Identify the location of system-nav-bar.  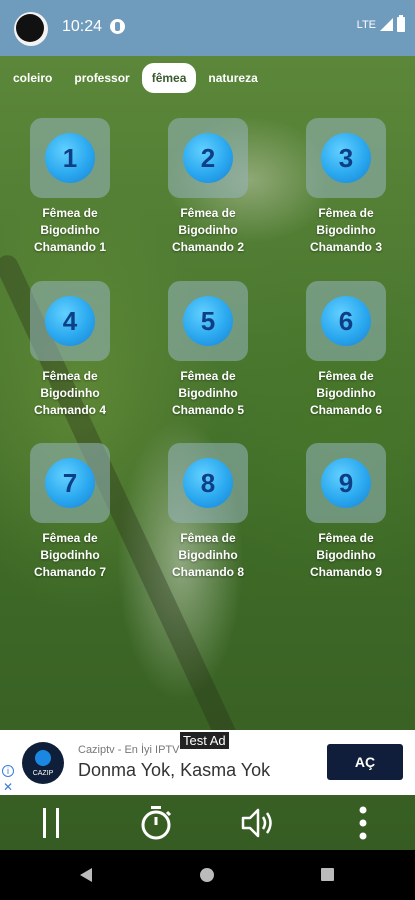
(207, 875).